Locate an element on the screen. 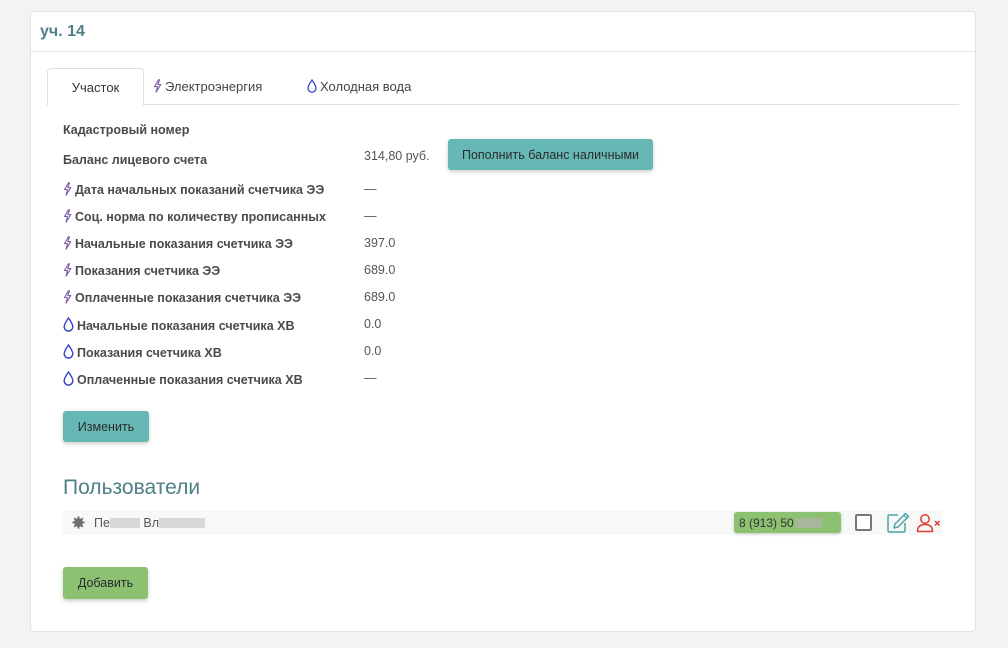 The image size is (1008, 648). field-label: Оплаченные показания счетчика ЭЭ is located at coordinates (188, 298).